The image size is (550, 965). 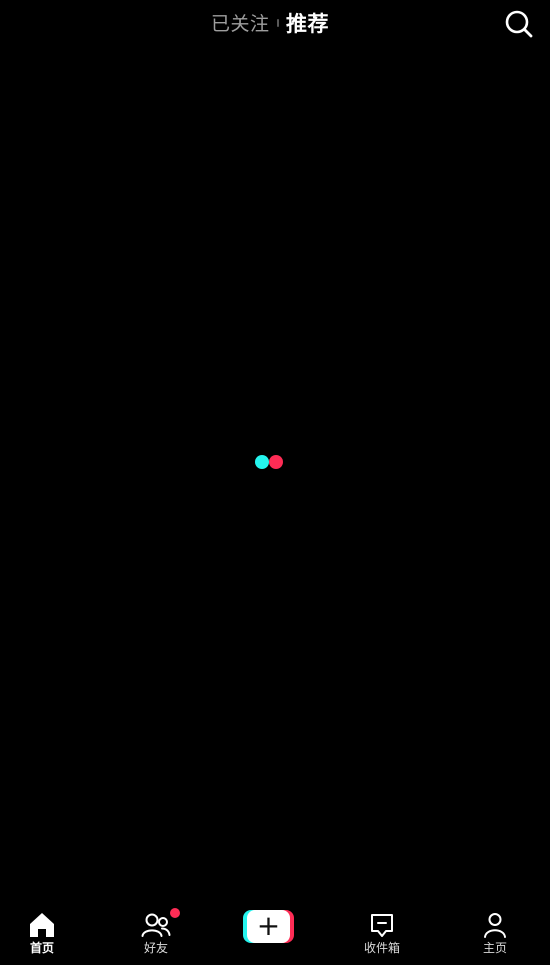 What do you see at coordinates (307, 23) in the screenshot?
I see `tab-recommended: 推荐` at bounding box center [307, 23].